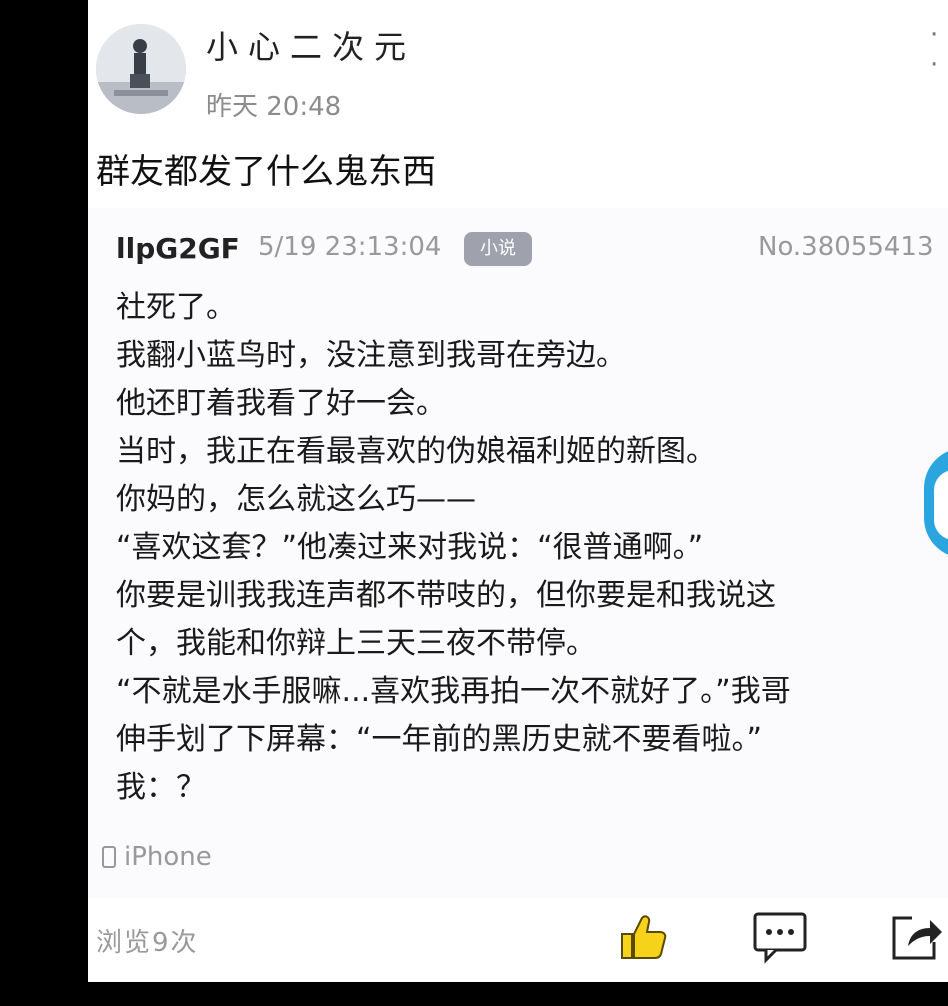 The image size is (948, 1006). Describe the element at coordinates (147, 943) in the screenshot. I see `view-count: 浏览9次` at that location.